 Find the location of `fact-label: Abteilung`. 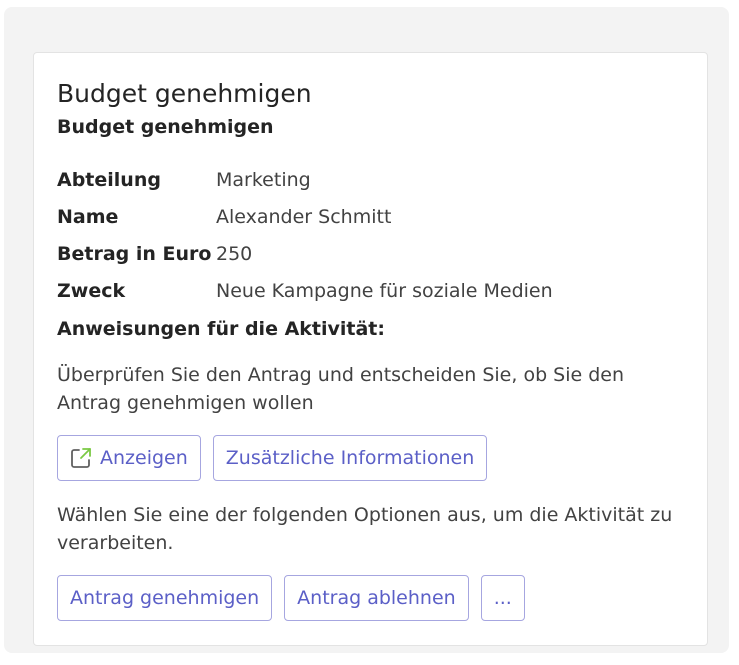

fact-label: Abteilung is located at coordinates (109, 179).